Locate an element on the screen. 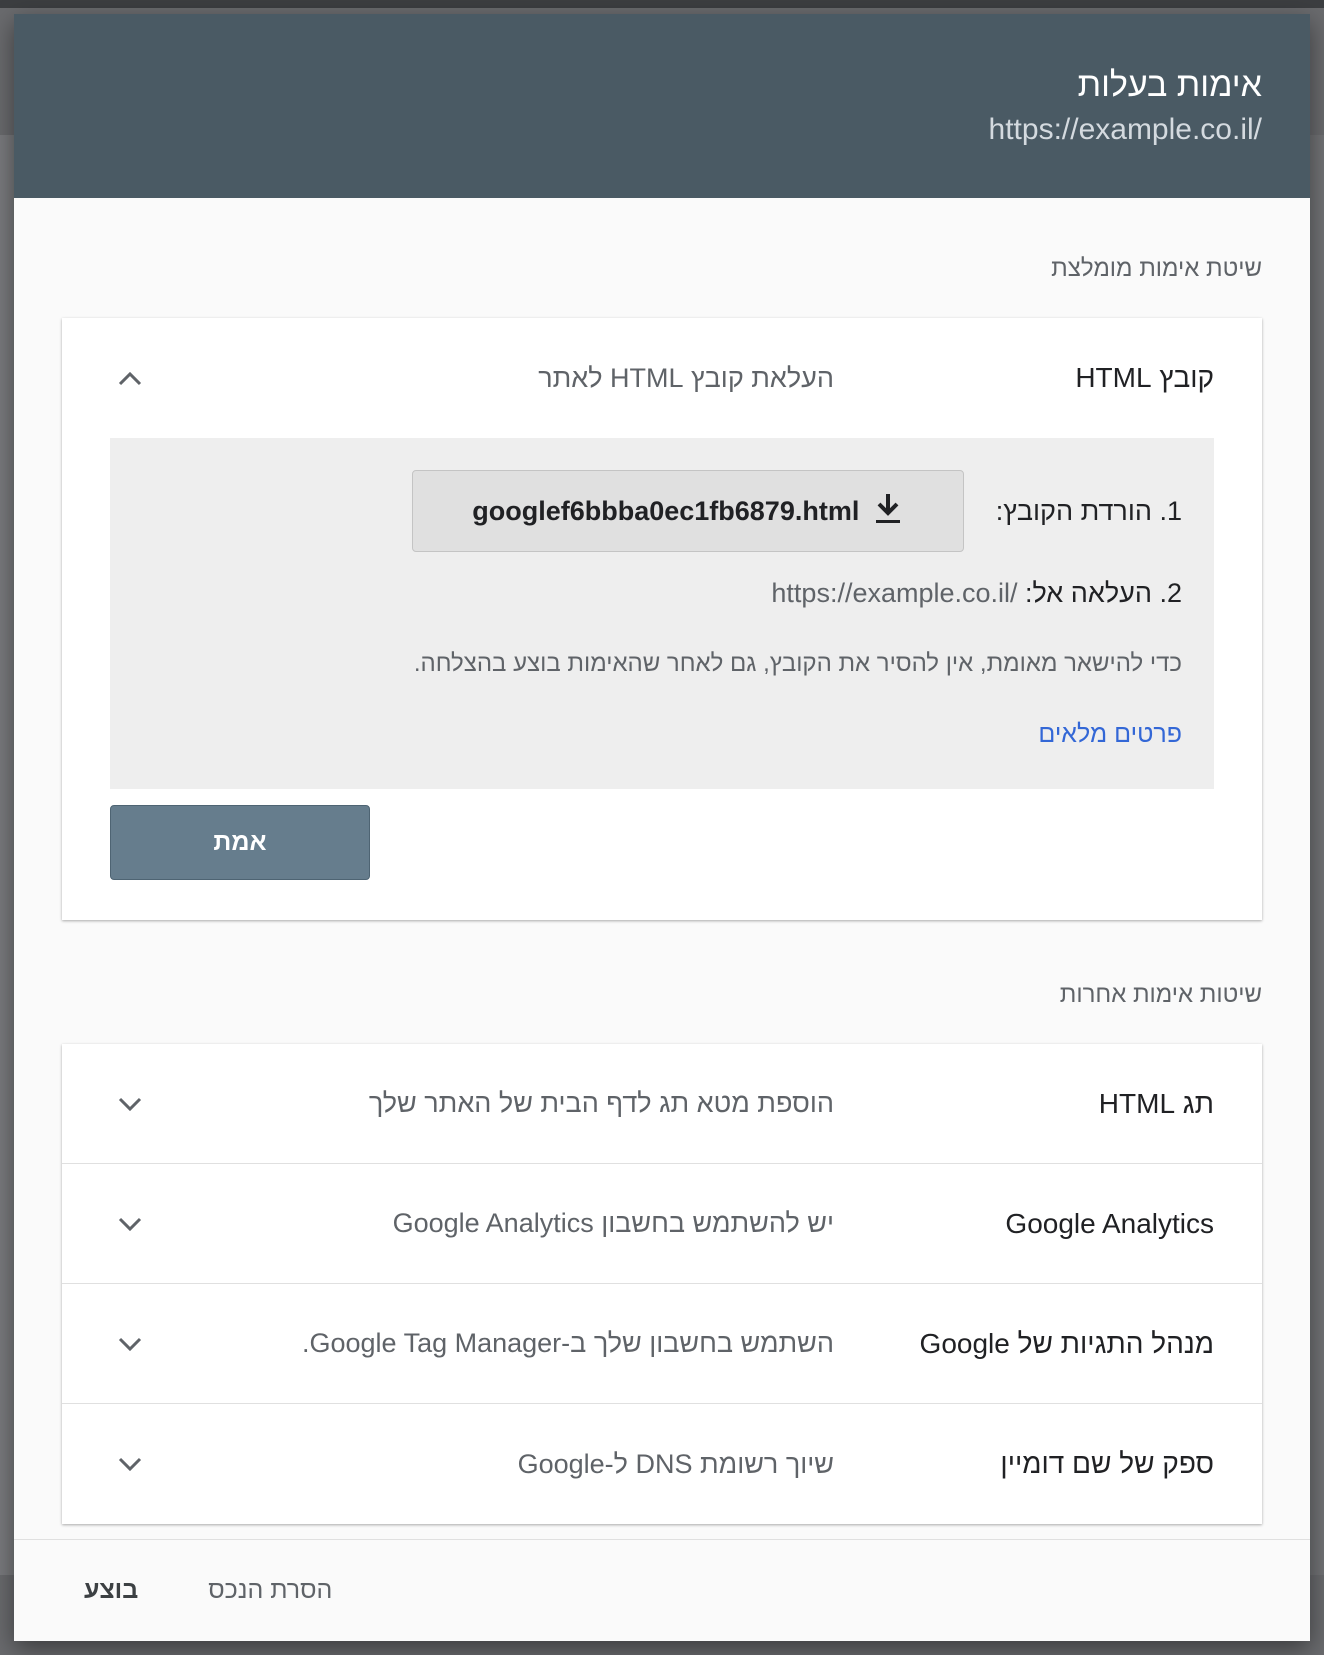 The height and width of the screenshot is (1655, 1324). upload-url: https://example.co.il/ is located at coordinates (894, 593).